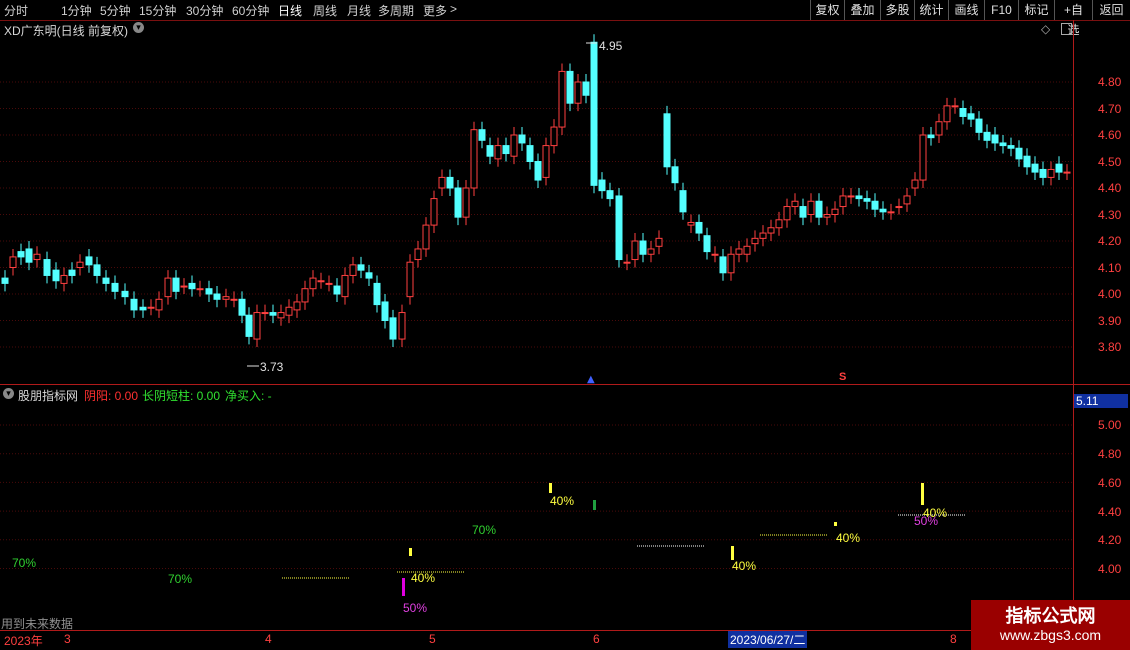 The width and height of the screenshot is (1130, 650). I want to click on date-label: 2023年, so click(23, 641).